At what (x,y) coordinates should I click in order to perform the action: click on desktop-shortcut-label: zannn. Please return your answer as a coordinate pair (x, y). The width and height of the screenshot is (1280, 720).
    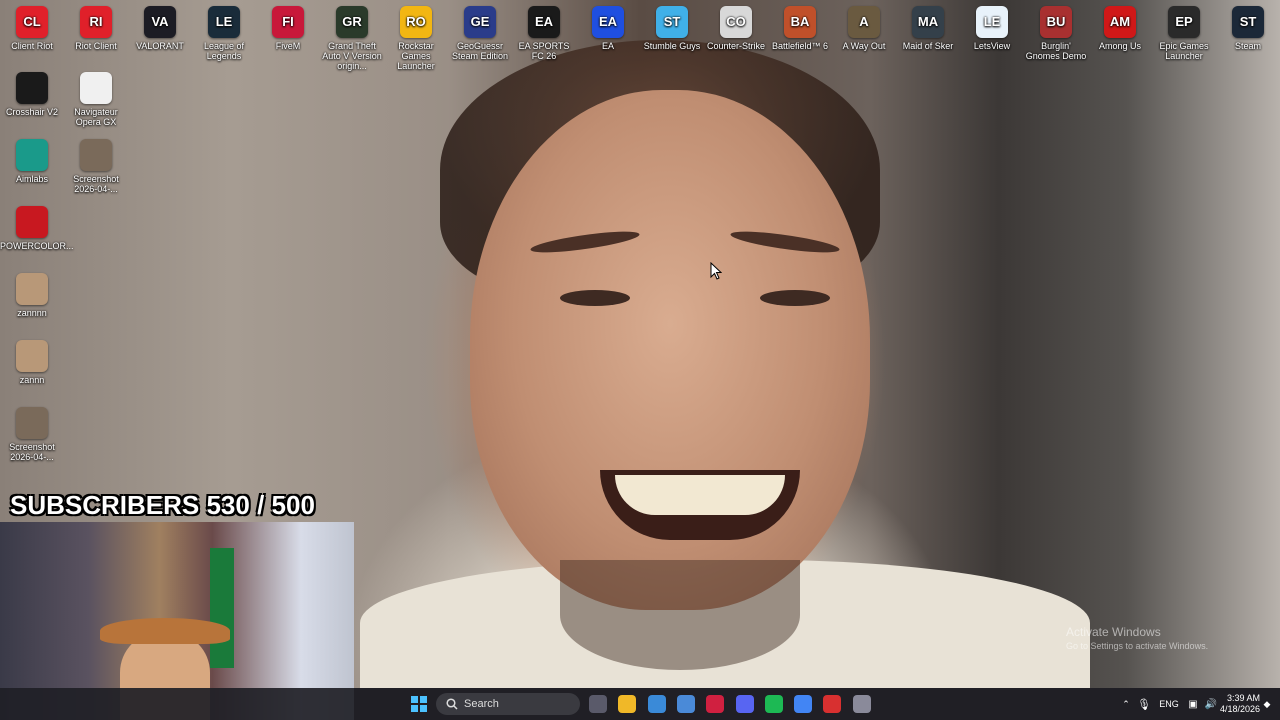
    Looking at the image, I should click on (32, 380).